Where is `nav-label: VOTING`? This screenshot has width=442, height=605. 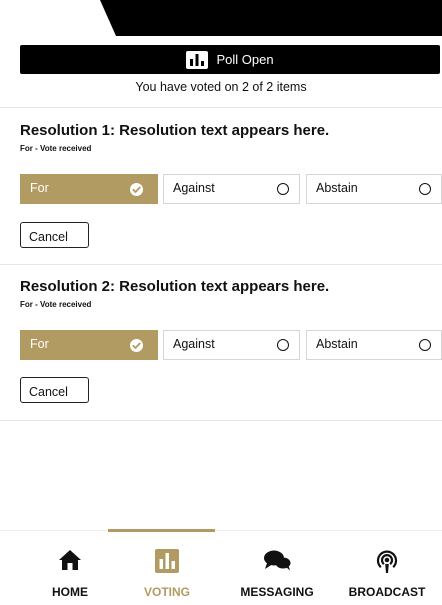
nav-label: VOTING is located at coordinates (166, 592).